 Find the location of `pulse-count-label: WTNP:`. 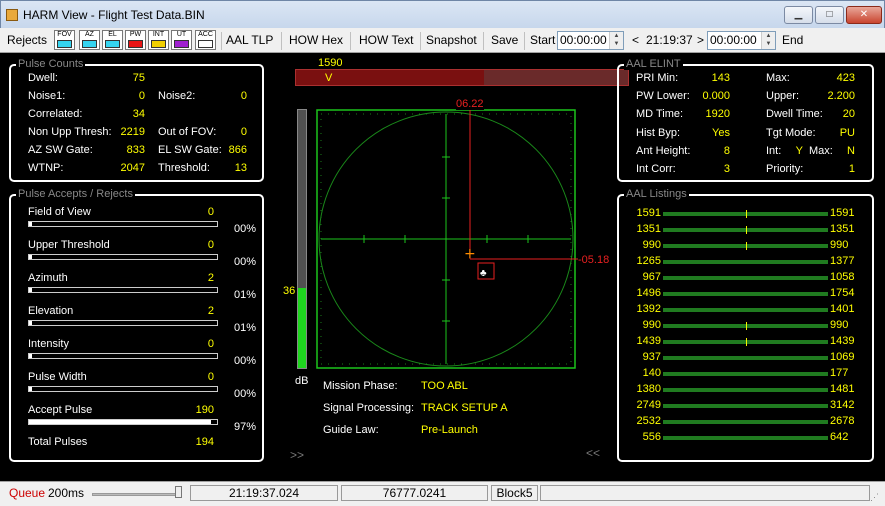

pulse-count-label: WTNP: is located at coordinates (46, 168).